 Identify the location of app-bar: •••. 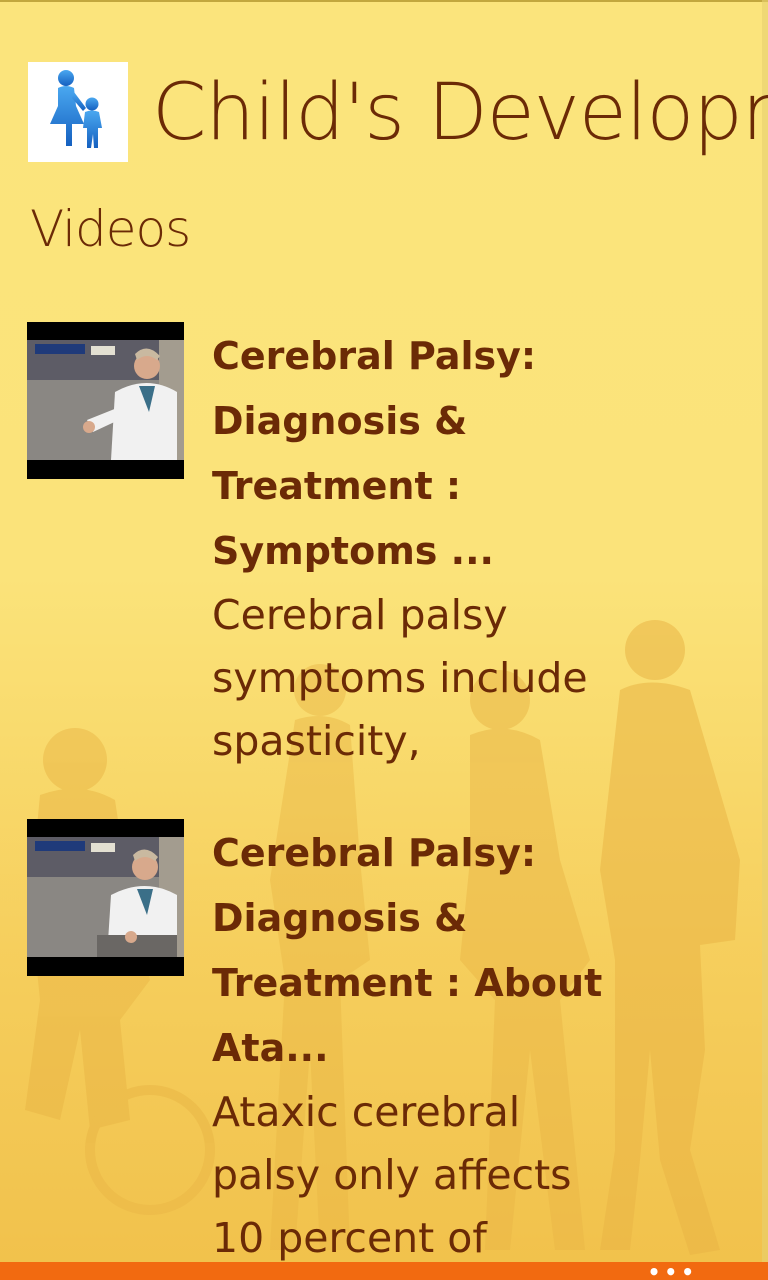
(384, 1271).